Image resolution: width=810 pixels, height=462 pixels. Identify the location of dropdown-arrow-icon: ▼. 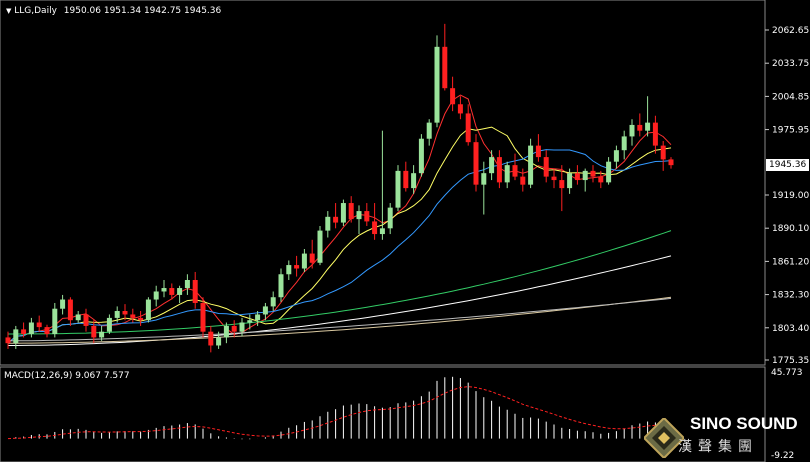
(8, 11).